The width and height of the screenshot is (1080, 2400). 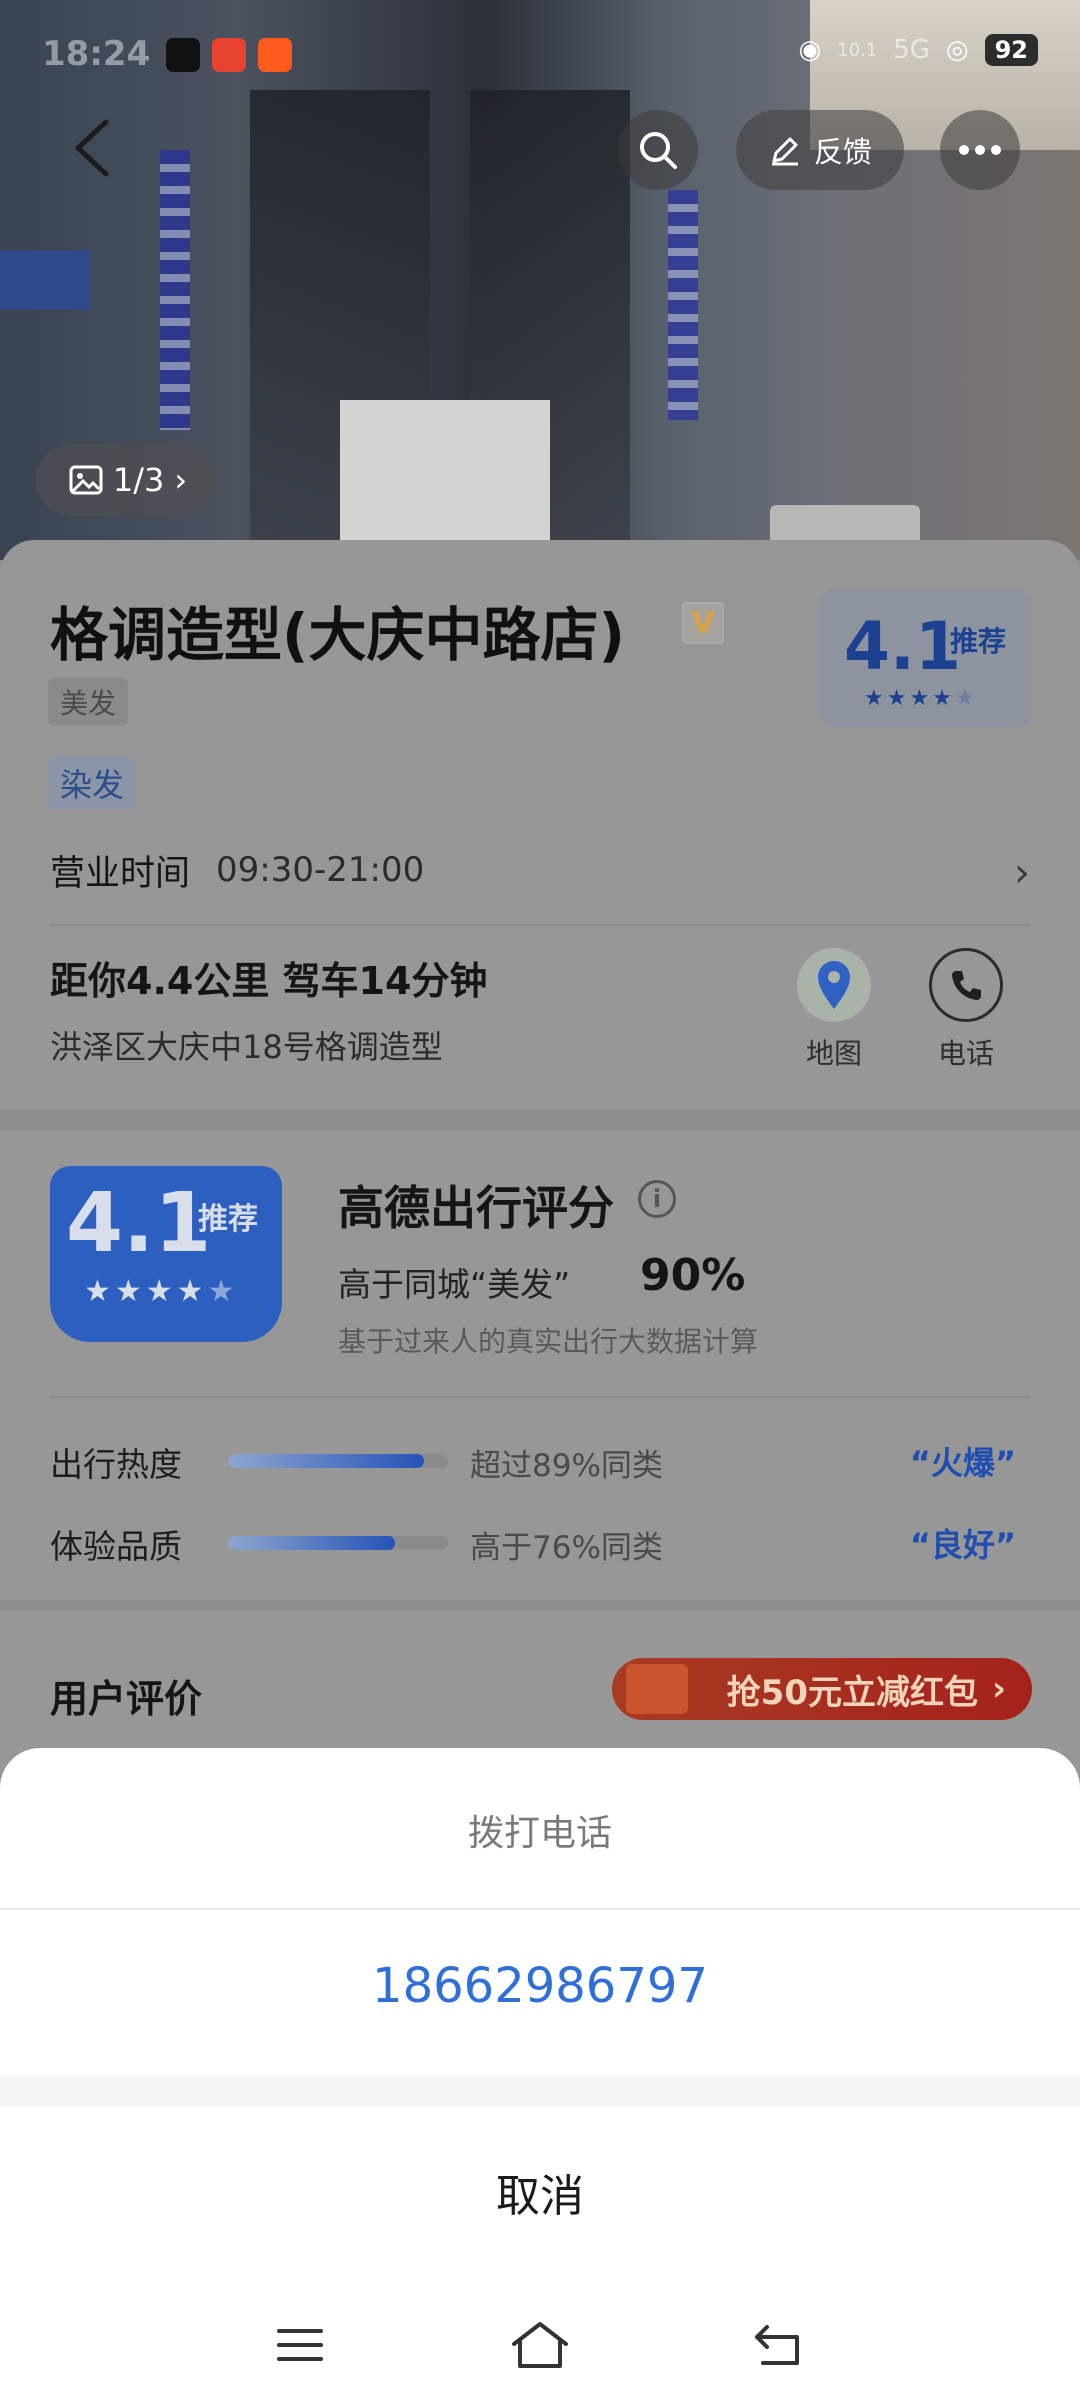 I want to click on status-right: ◉ 10.1 5G ◎ 92, so click(x=918, y=50).